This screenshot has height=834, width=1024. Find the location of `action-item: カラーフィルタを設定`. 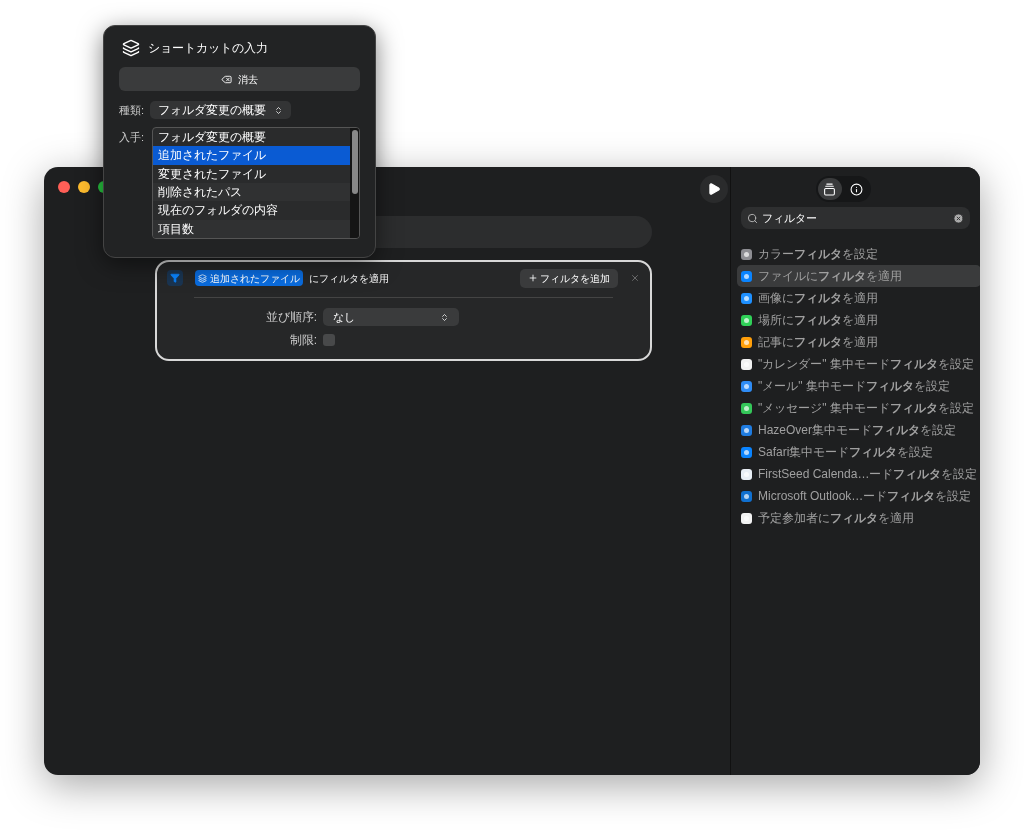

action-item: カラーフィルタを設定 is located at coordinates (858, 254).